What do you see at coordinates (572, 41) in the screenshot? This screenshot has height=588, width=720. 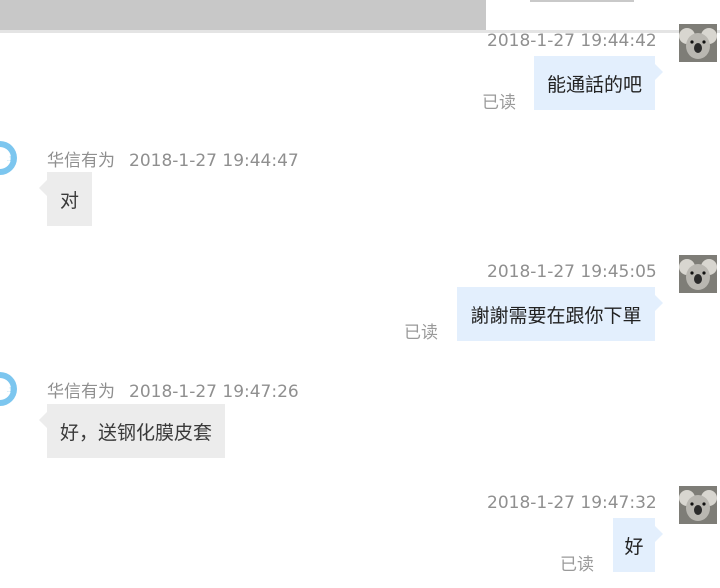 I see `message-timestamp: 2018-1-27 19:44:42` at bounding box center [572, 41].